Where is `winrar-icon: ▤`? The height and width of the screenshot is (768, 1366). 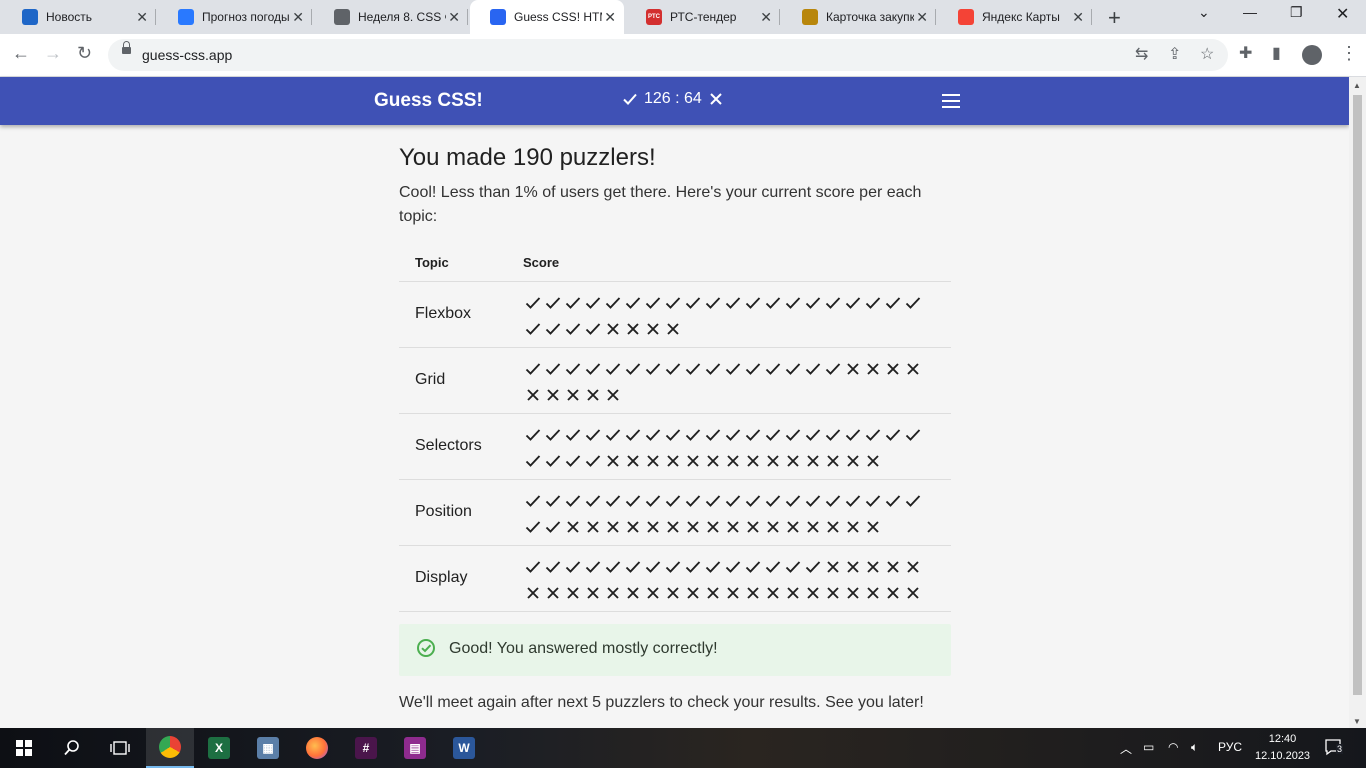 winrar-icon: ▤ is located at coordinates (415, 748).